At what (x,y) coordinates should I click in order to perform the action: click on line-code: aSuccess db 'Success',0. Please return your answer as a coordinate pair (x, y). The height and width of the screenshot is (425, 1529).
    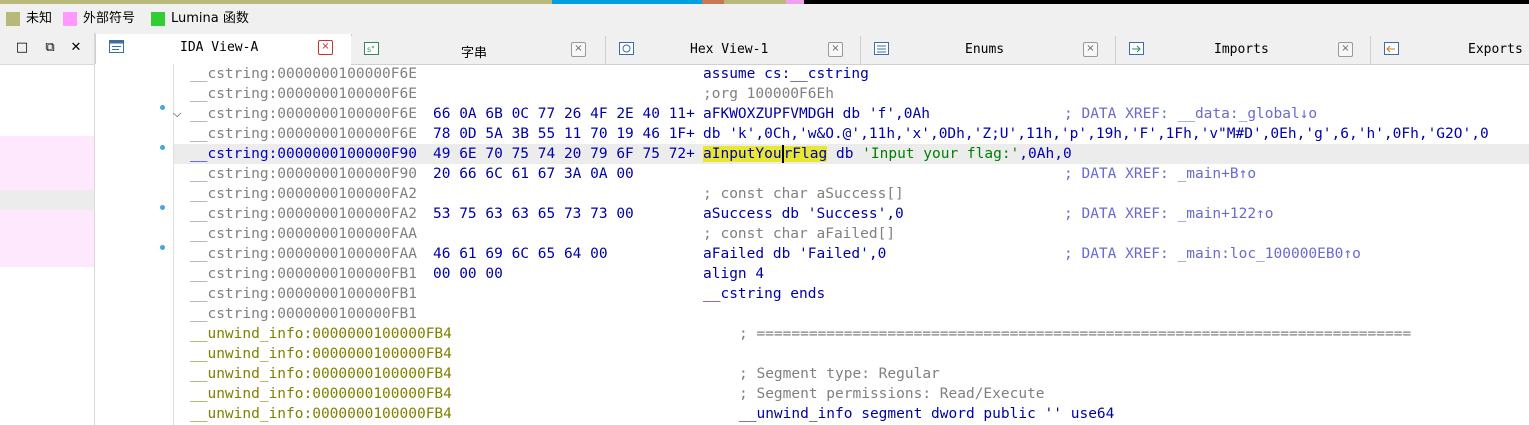
    Looking at the image, I should click on (803, 214).